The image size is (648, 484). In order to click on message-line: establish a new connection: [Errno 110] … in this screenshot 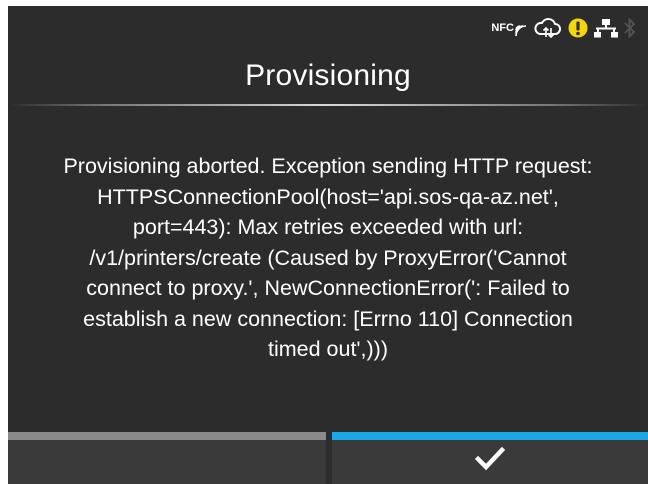, I will do `click(328, 318)`.